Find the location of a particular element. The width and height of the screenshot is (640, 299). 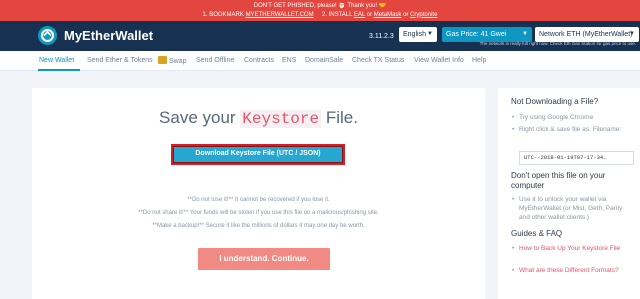

title-suffix: File. is located at coordinates (339, 117).